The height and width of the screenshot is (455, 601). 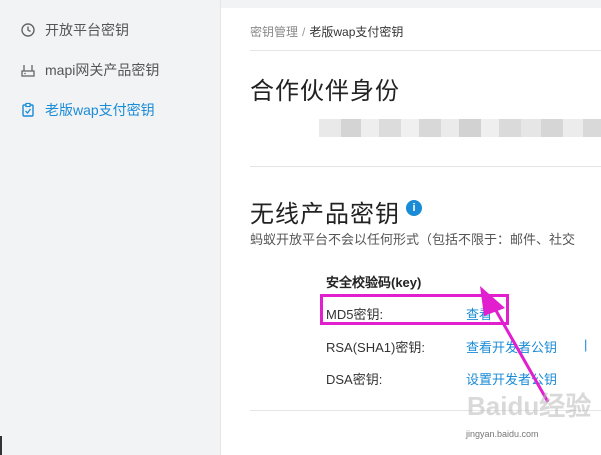 I want to click on partner-identity-title: 合作伙伴身份, so click(x=325, y=91).